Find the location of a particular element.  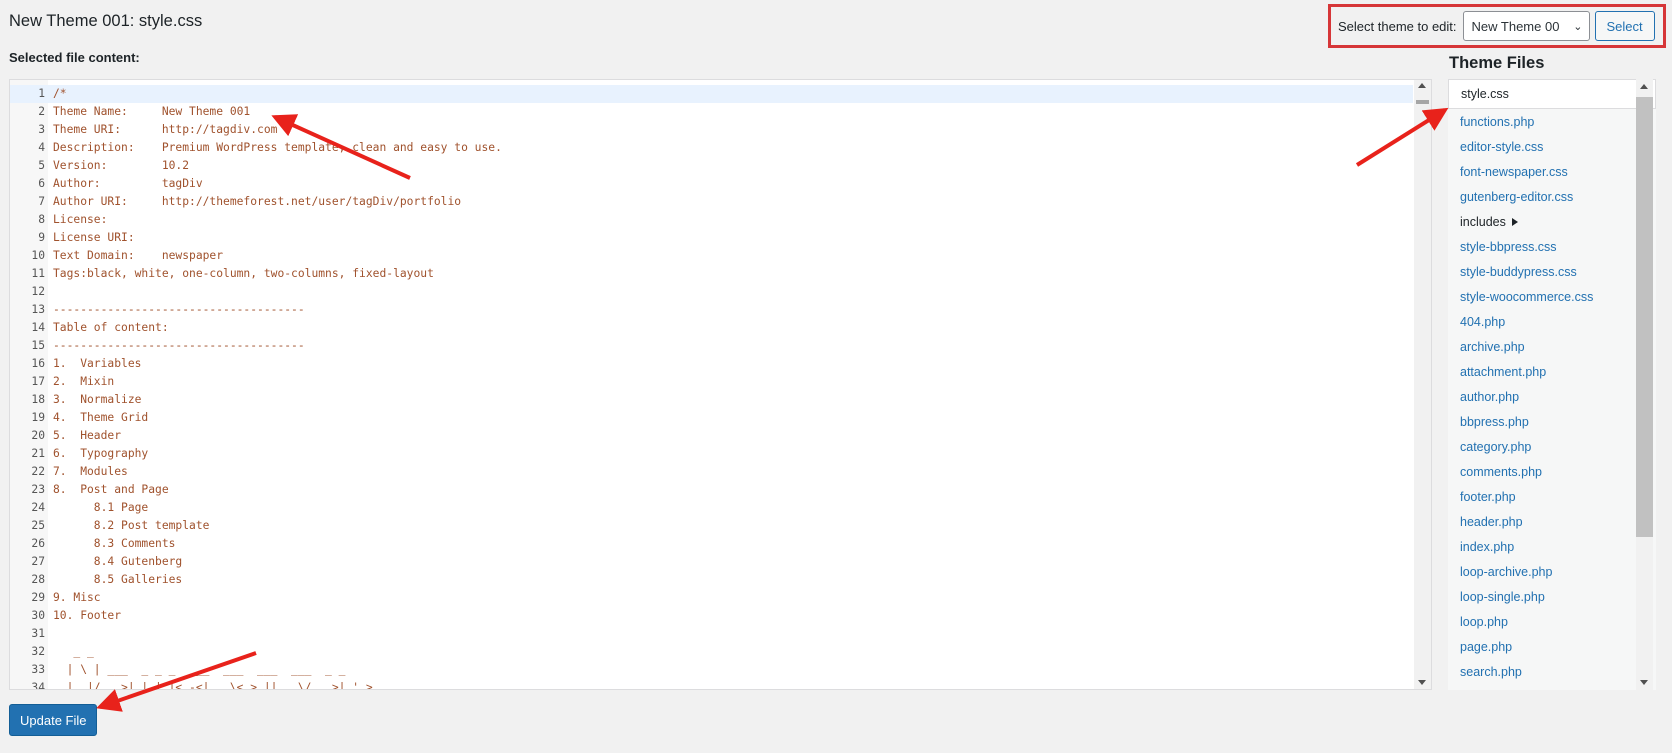

code-line: 26 8.3 Comments is located at coordinates (711, 544).